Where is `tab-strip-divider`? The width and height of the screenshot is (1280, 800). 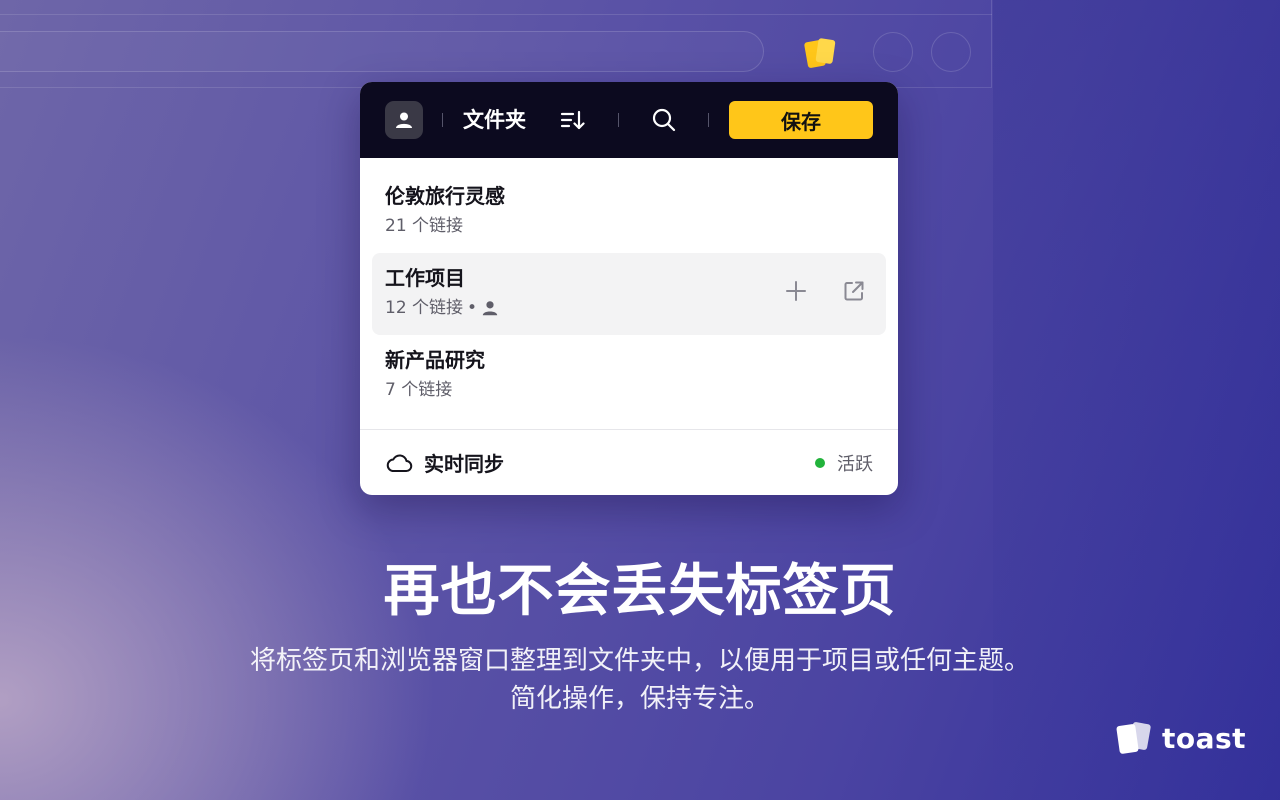
tab-strip-divider is located at coordinates (496, 14).